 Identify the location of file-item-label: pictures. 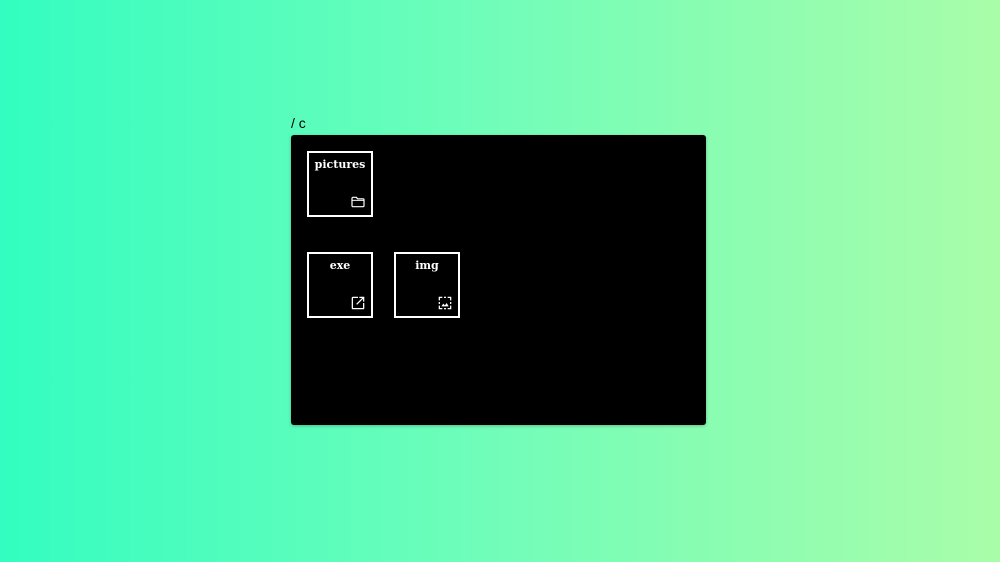
(340, 164).